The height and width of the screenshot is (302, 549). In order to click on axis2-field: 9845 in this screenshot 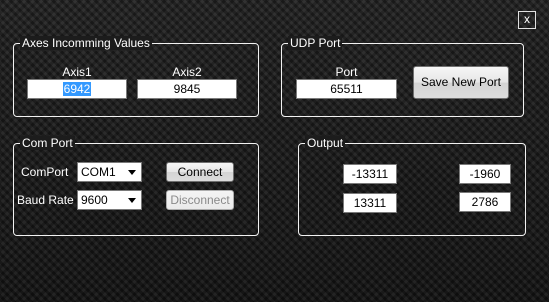, I will do `click(187, 89)`.